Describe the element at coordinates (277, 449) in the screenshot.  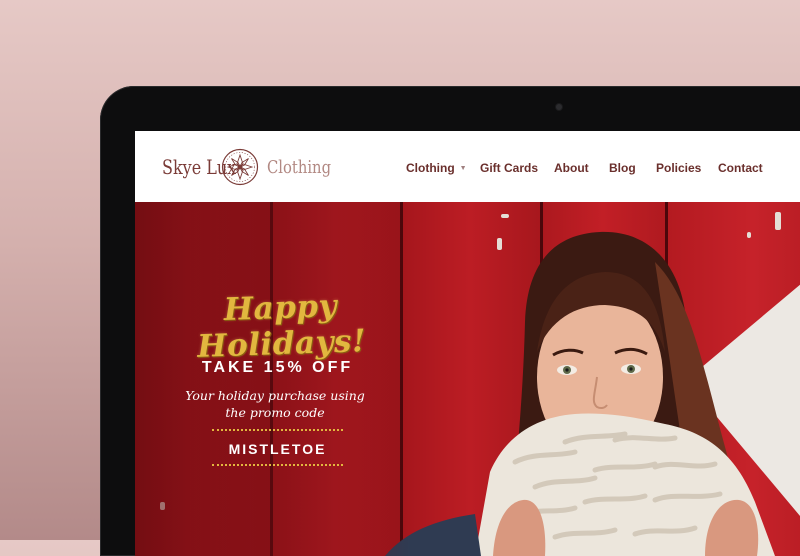
I see `promo-code: MISTLETOE` at that location.